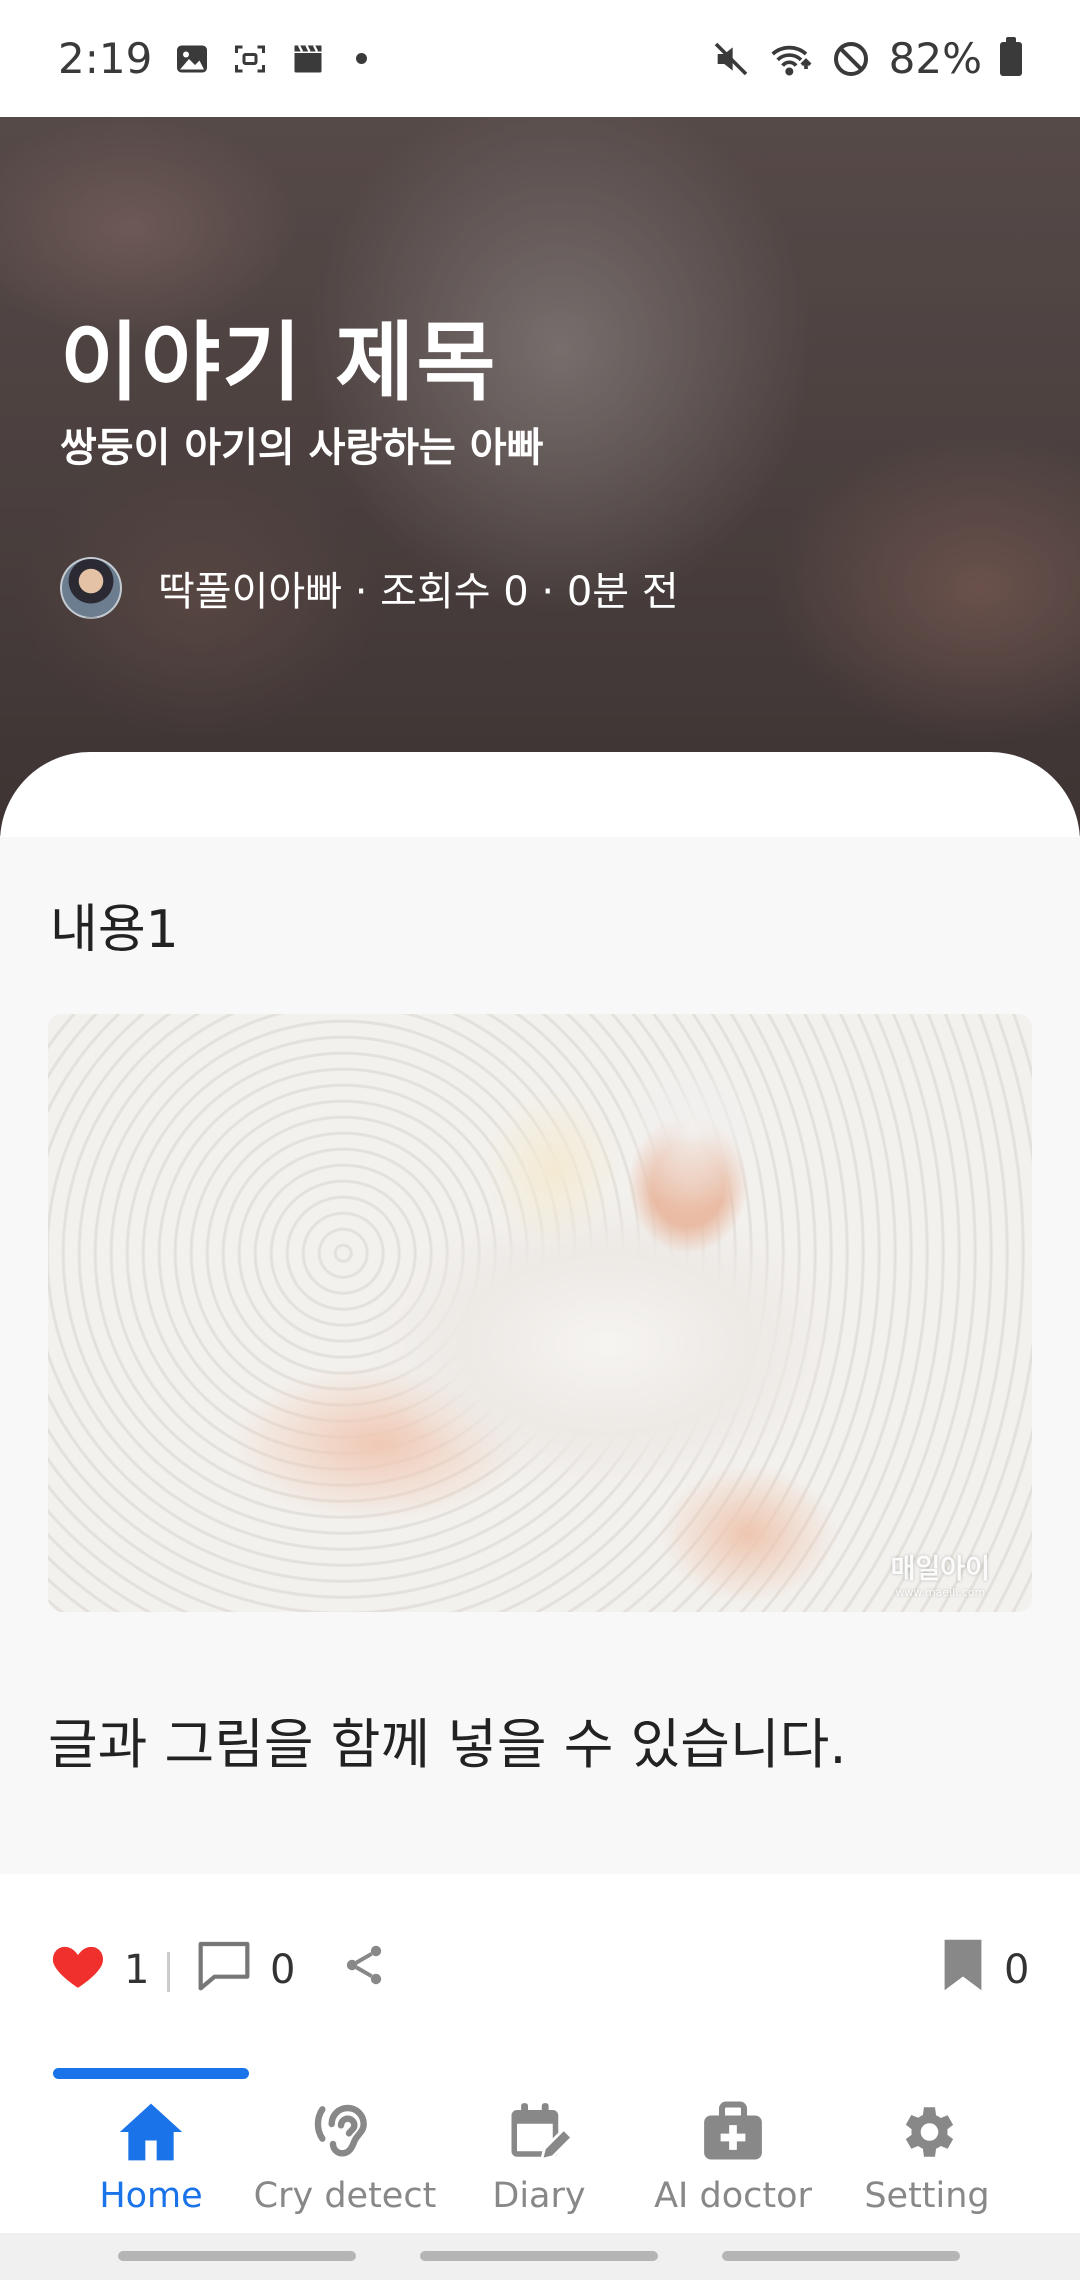 This screenshot has height=2280, width=1080. Describe the element at coordinates (1011, 56) in the screenshot. I see `battery-icon` at that location.